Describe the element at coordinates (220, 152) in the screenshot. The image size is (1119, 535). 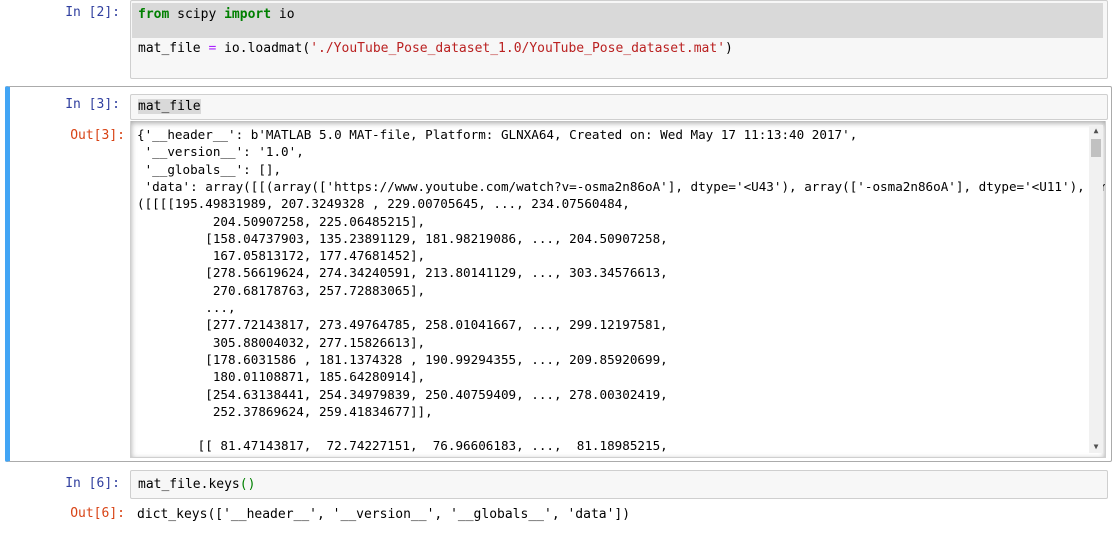
I see `output-line: '__version__': '1.0',` at that location.